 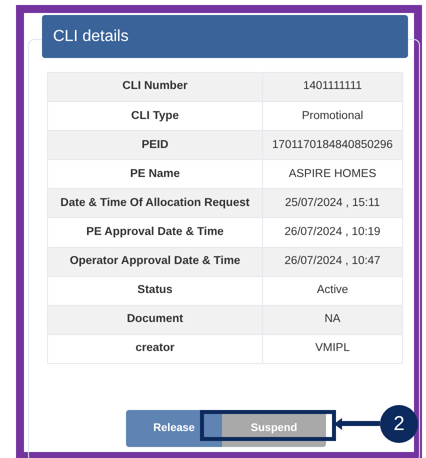 What do you see at coordinates (155, 349) in the screenshot?
I see `field-label: creator` at bounding box center [155, 349].